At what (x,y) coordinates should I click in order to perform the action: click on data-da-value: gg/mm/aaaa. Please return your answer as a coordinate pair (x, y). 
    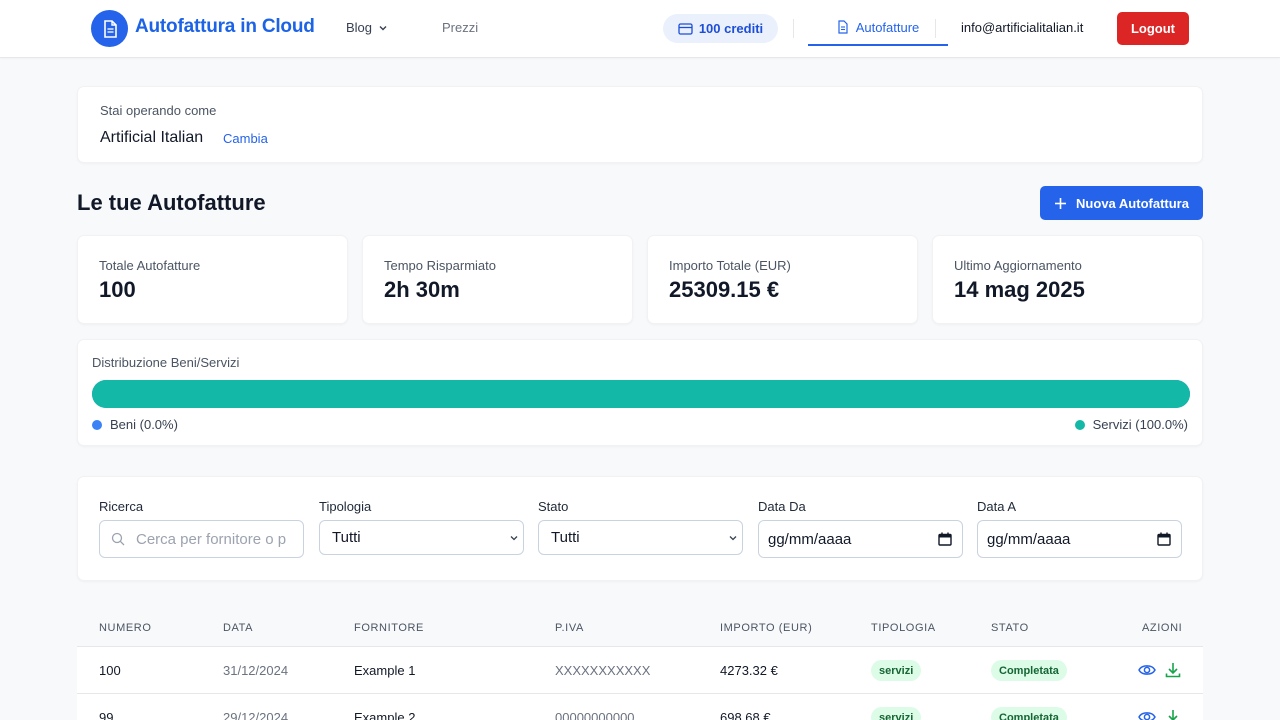
    Looking at the image, I should click on (810, 539).